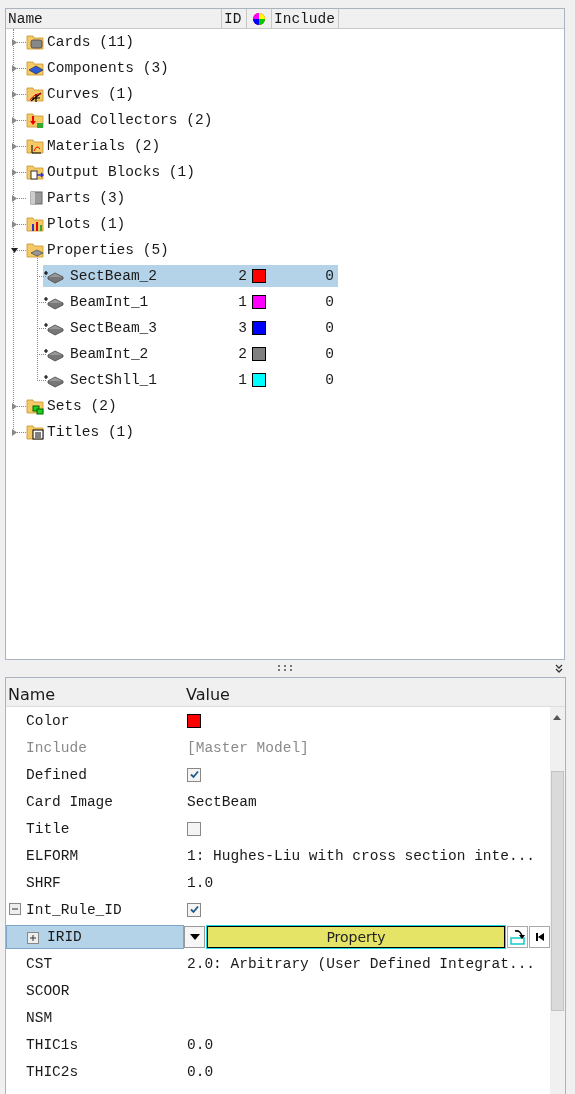 This screenshot has width=575, height=1094. What do you see at coordinates (114, 276) in the screenshot?
I see `tree-item-label: SectBeam_2` at bounding box center [114, 276].